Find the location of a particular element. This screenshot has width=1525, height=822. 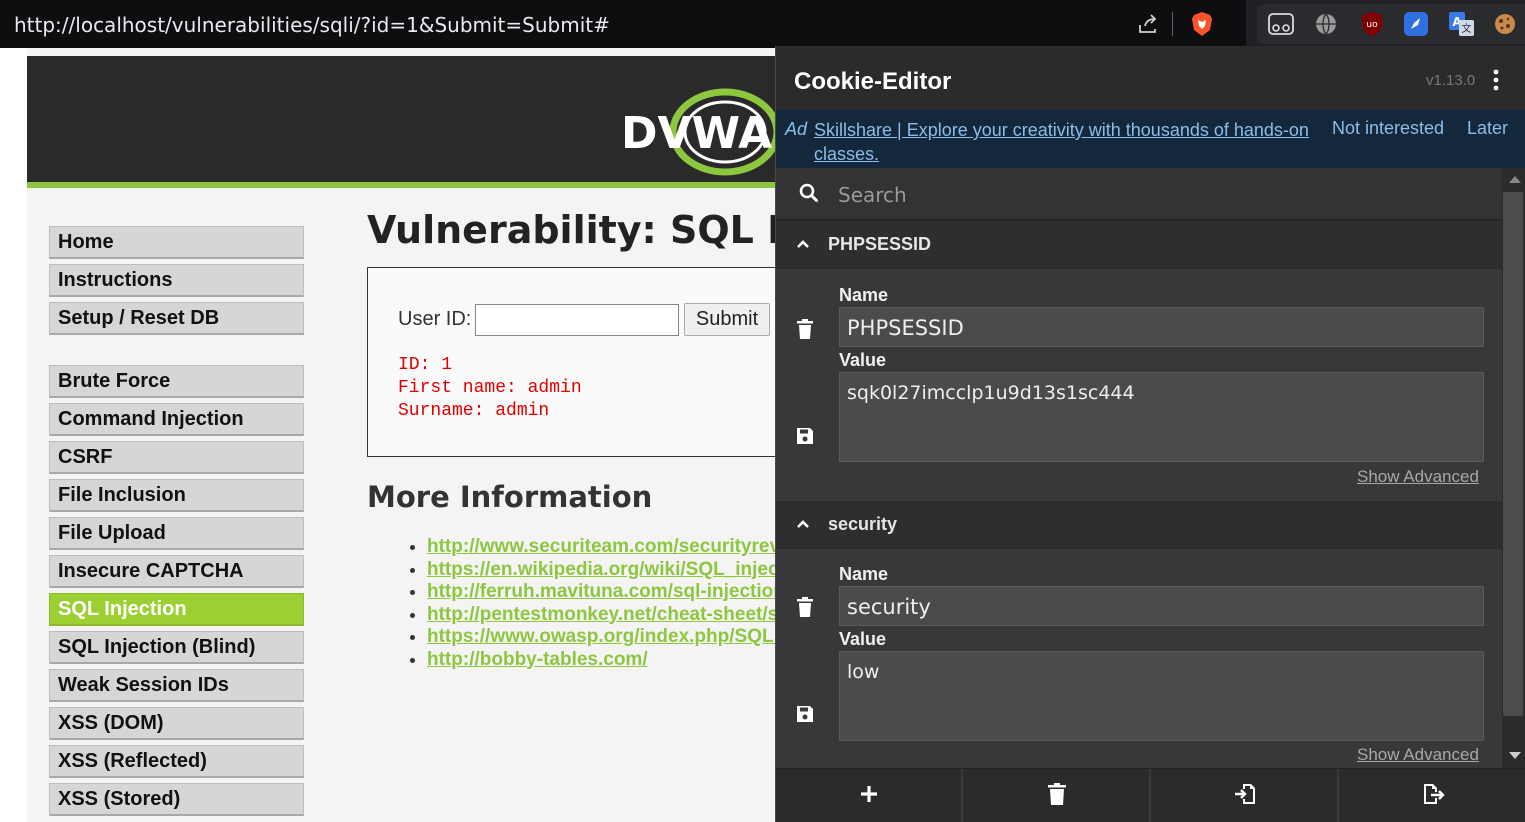

header-accent-line is located at coordinates (407, 185).